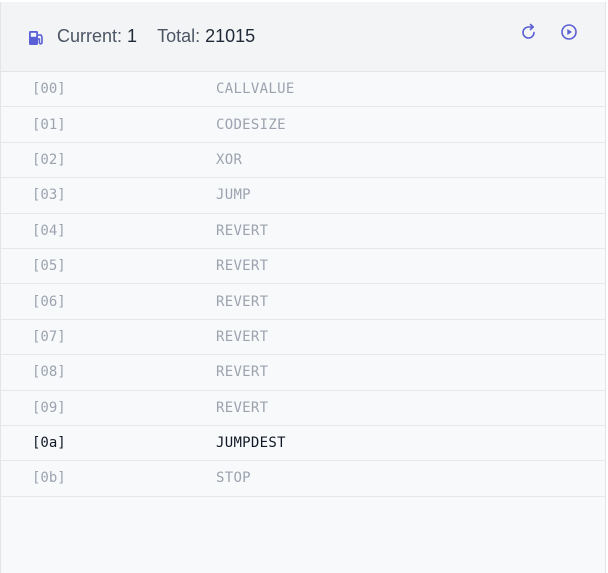 The width and height of the screenshot is (608, 573). I want to click on instruction-opcode: CODESIZE, so click(251, 124).